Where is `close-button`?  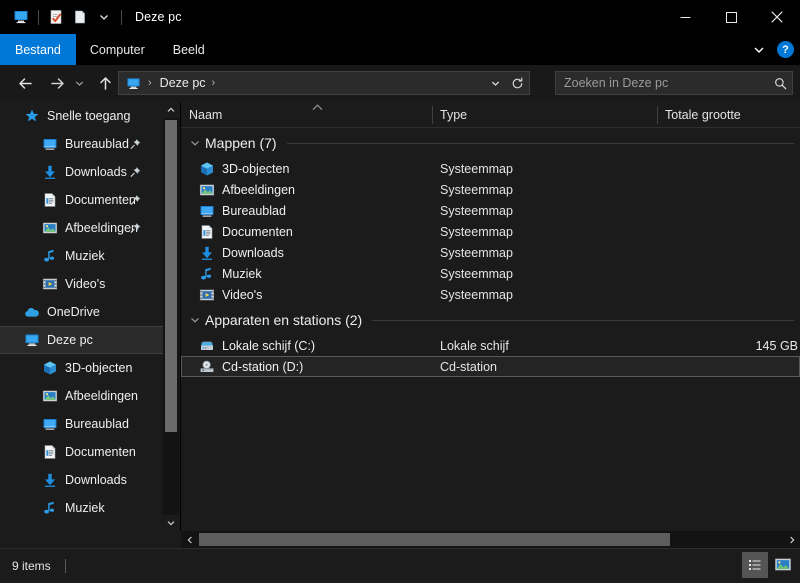
close-button is located at coordinates (777, 17).